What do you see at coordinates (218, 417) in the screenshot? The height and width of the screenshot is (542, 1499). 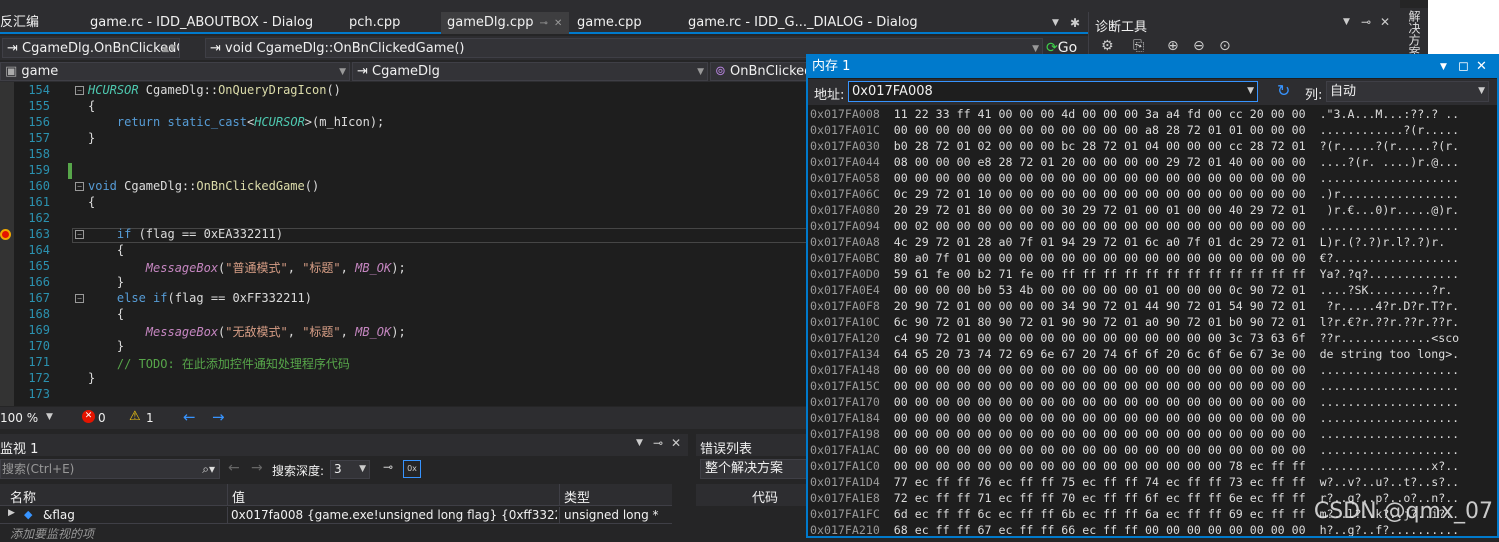 I see `nav-forward-icon: →` at bounding box center [218, 417].